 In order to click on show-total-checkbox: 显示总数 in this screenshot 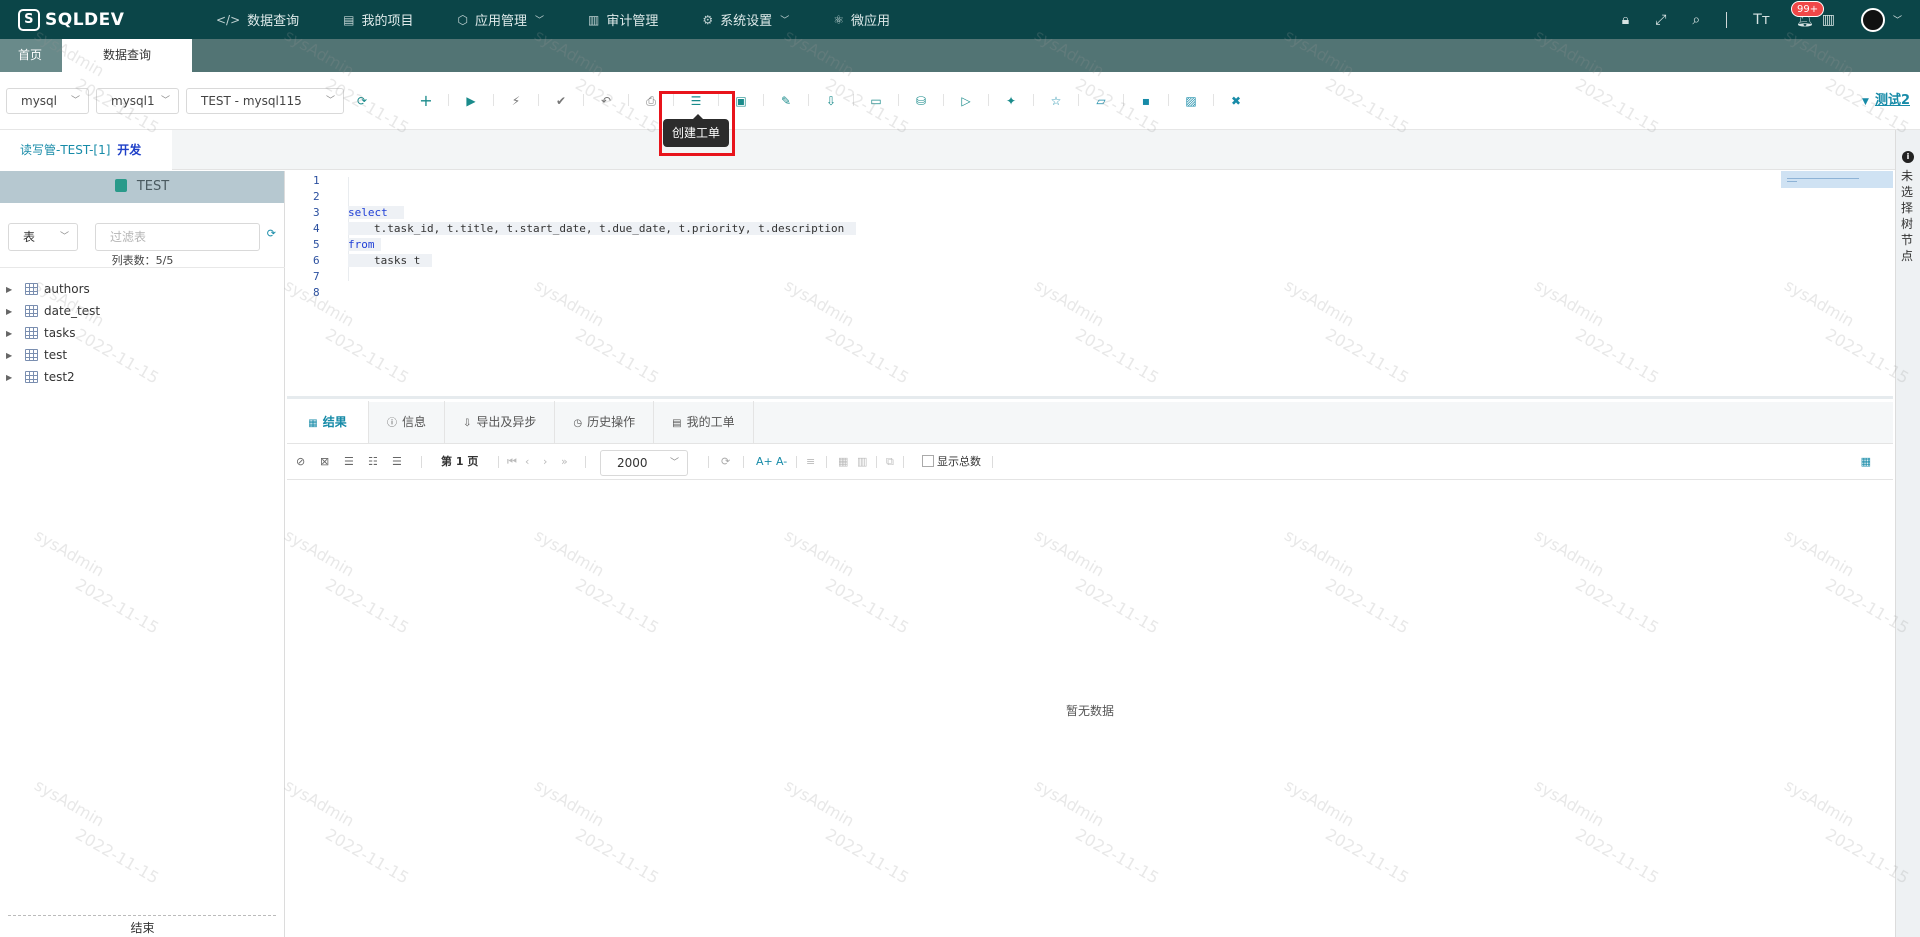, I will do `click(951, 462)`.